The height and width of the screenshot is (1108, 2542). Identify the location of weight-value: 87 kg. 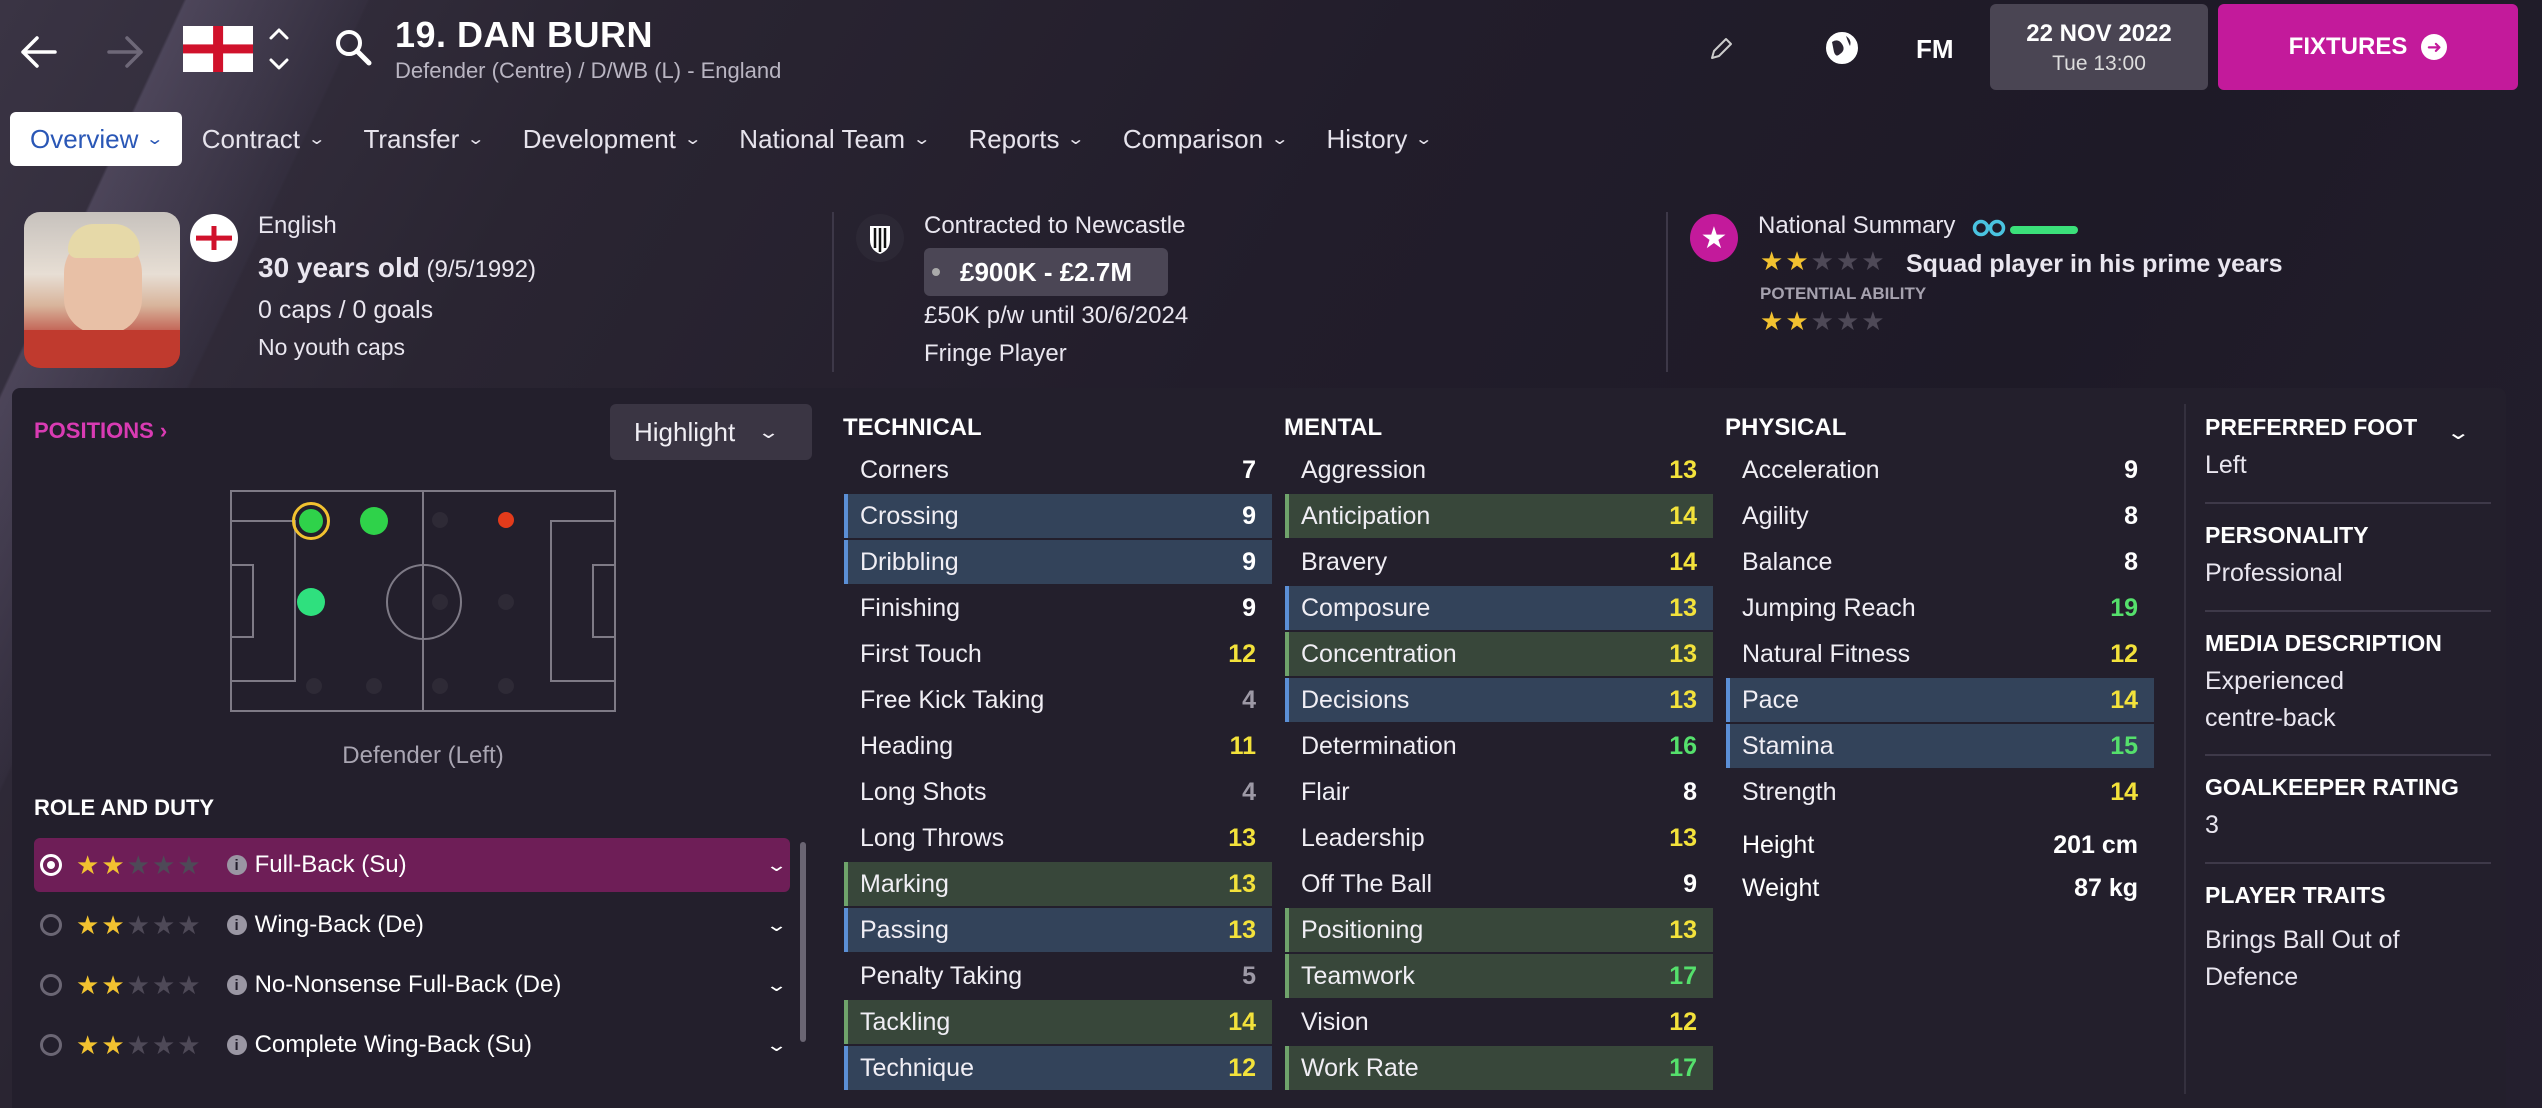
(2106, 887).